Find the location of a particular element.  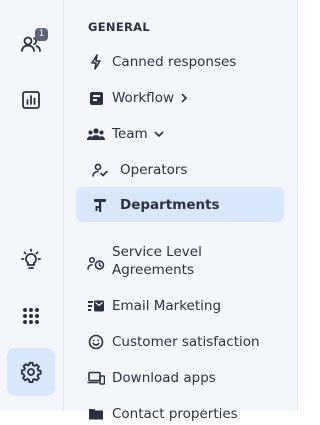

menu-item-email-marketing: Email Marketing is located at coordinates (180, 306).